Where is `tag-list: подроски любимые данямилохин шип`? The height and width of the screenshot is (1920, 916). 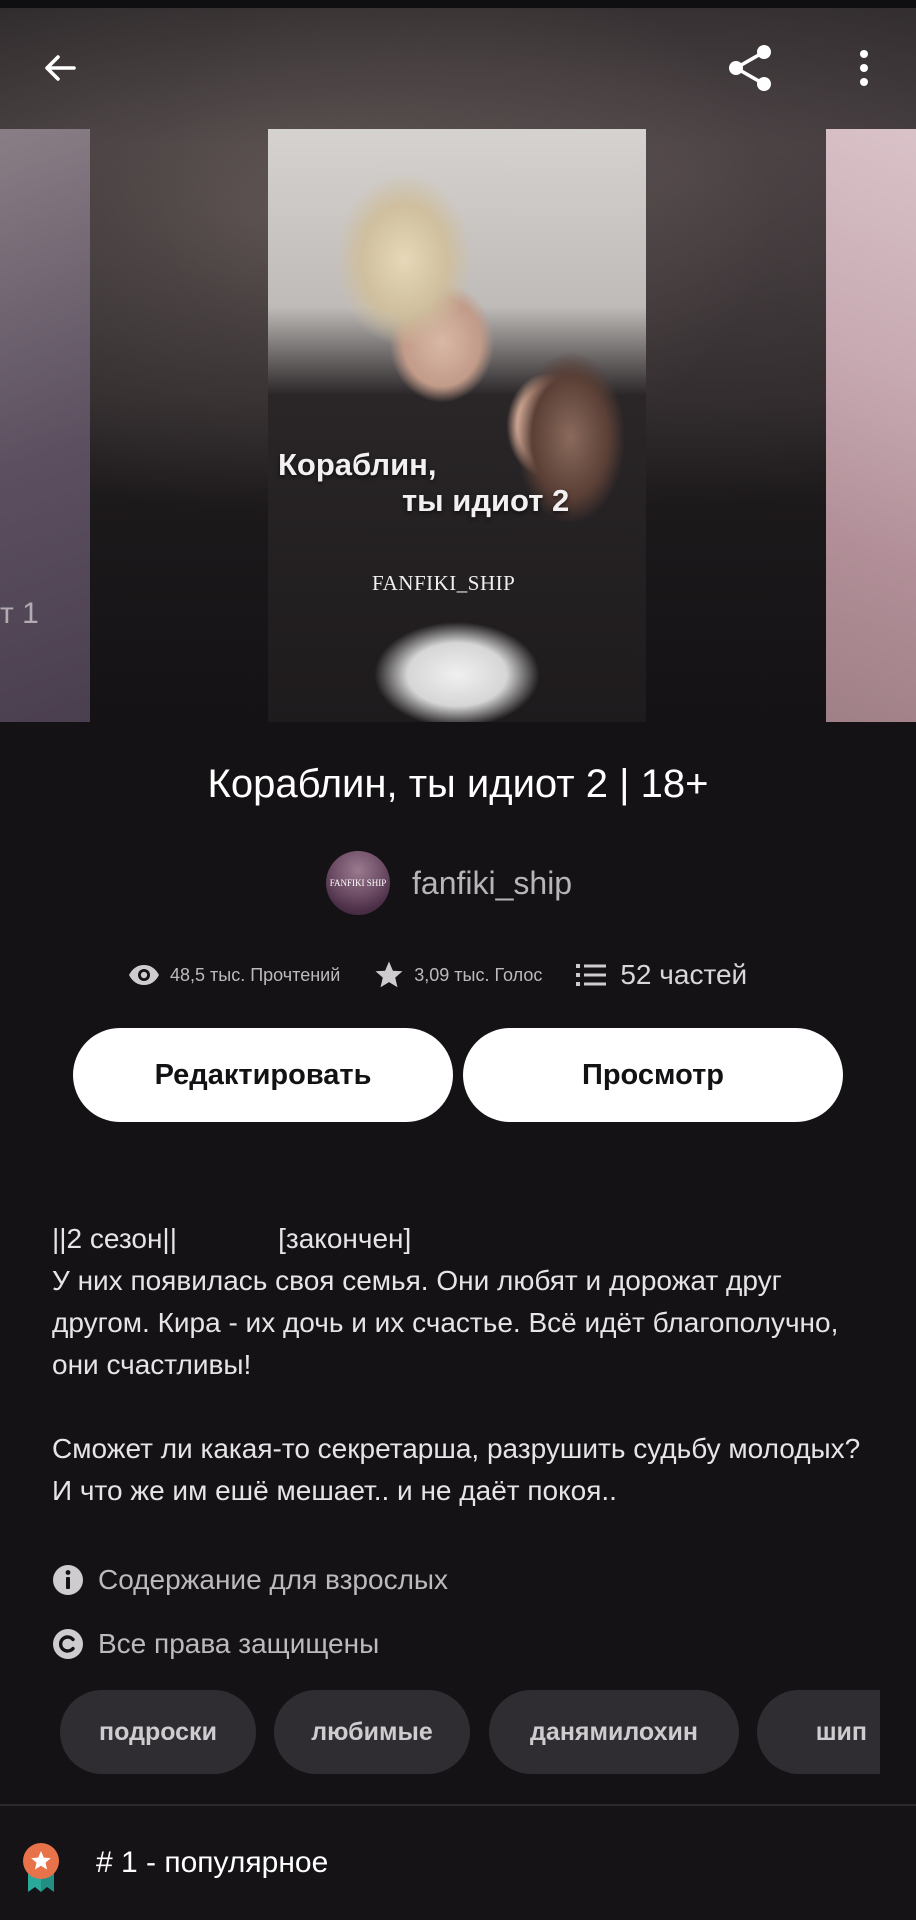 tag-list: подроски любимые данямилохин шип is located at coordinates (470, 1732).